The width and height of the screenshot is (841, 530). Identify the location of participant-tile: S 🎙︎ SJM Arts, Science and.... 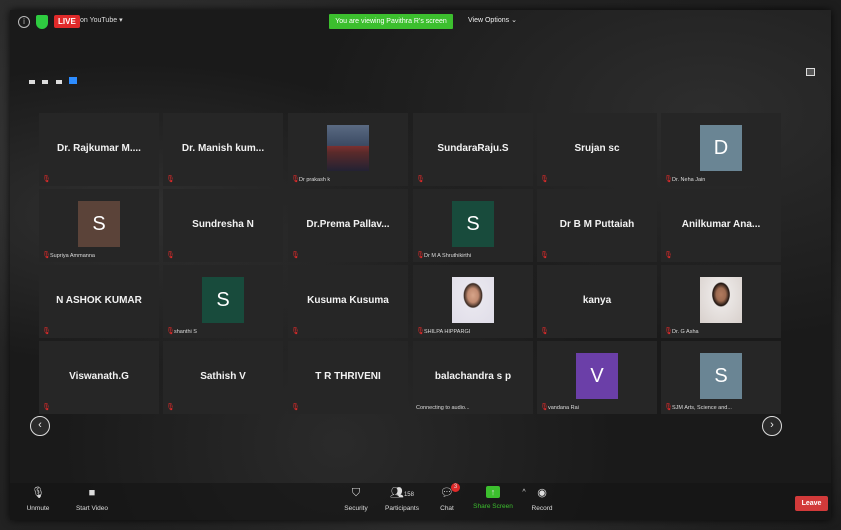
(721, 377).